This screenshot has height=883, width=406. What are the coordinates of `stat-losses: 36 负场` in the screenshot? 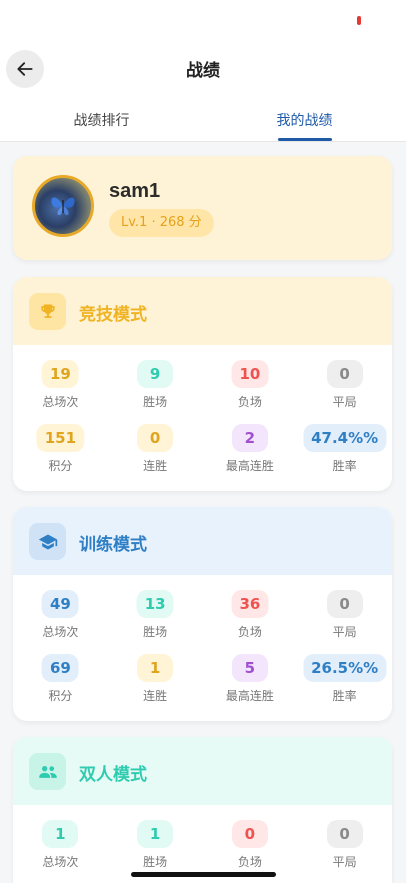 It's located at (250, 607).